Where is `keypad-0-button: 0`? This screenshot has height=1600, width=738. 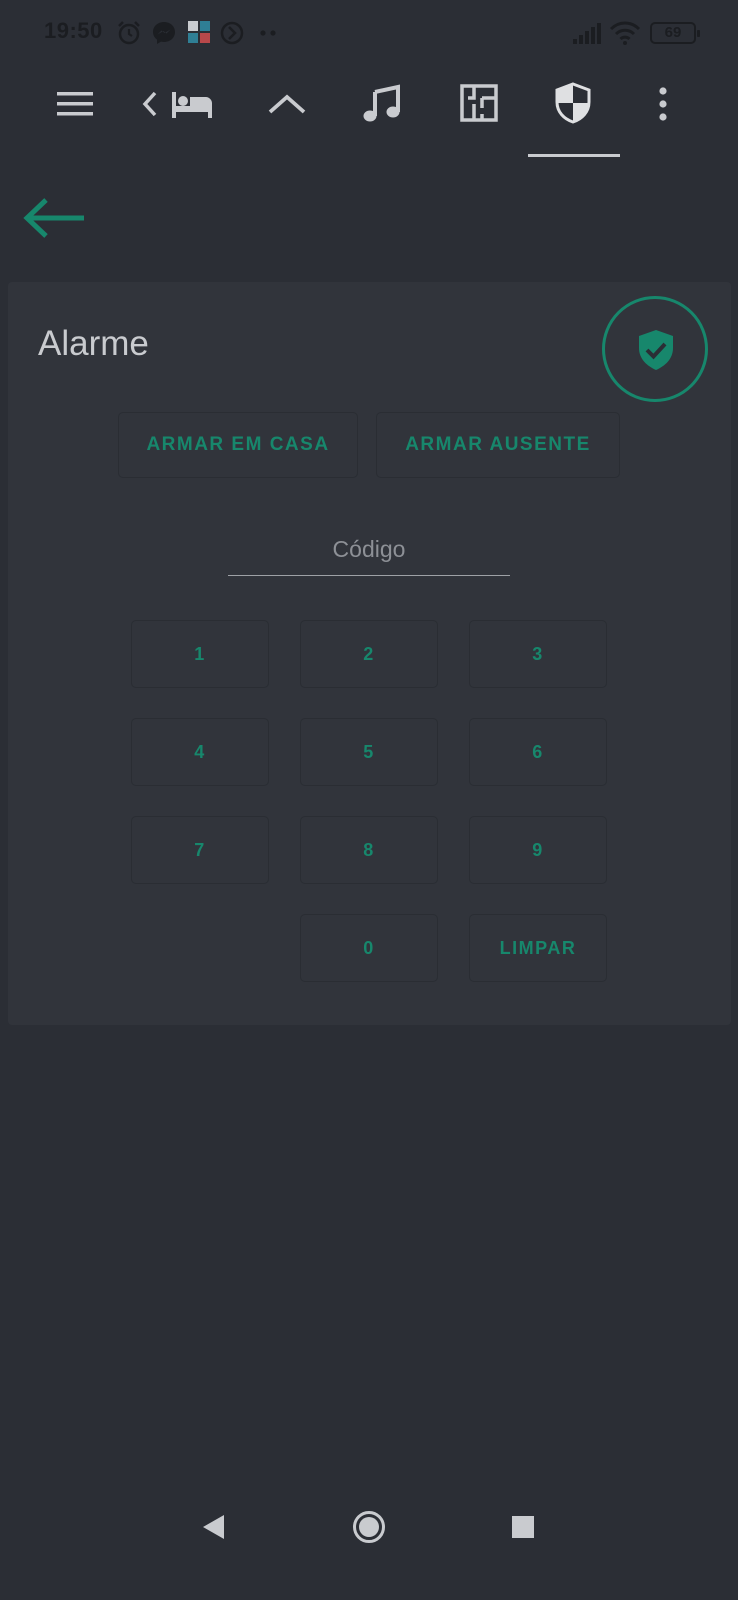 keypad-0-button: 0 is located at coordinates (369, 948).